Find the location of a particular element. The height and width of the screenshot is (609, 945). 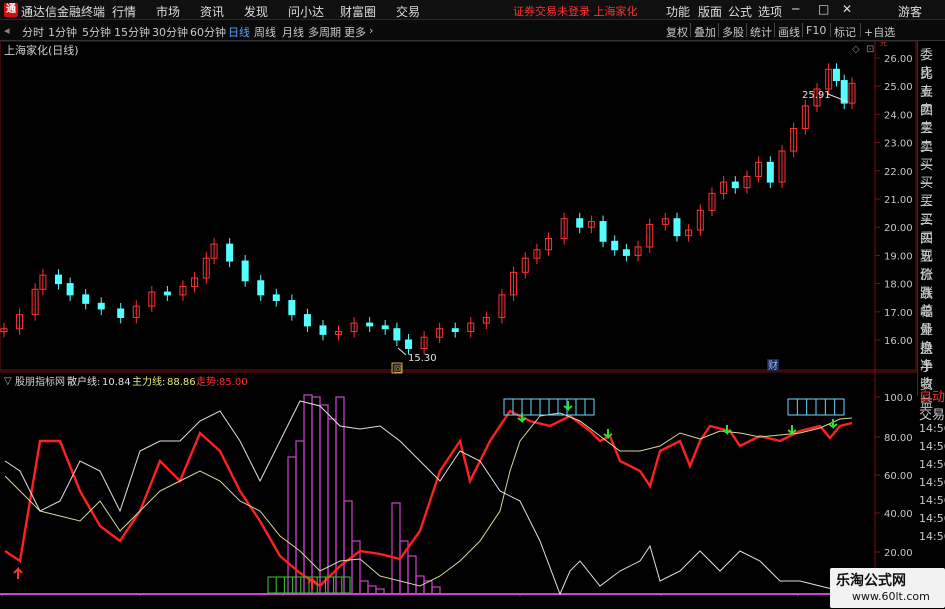

period-multi: 多周期 is located at coordinates (324, 32).